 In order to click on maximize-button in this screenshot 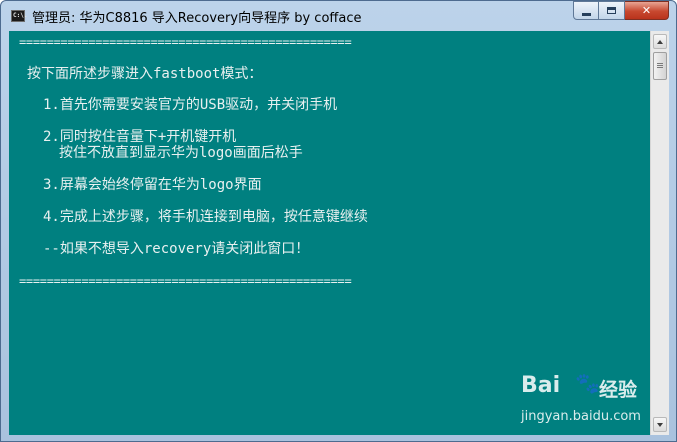, I will do `click(612, 10)`.